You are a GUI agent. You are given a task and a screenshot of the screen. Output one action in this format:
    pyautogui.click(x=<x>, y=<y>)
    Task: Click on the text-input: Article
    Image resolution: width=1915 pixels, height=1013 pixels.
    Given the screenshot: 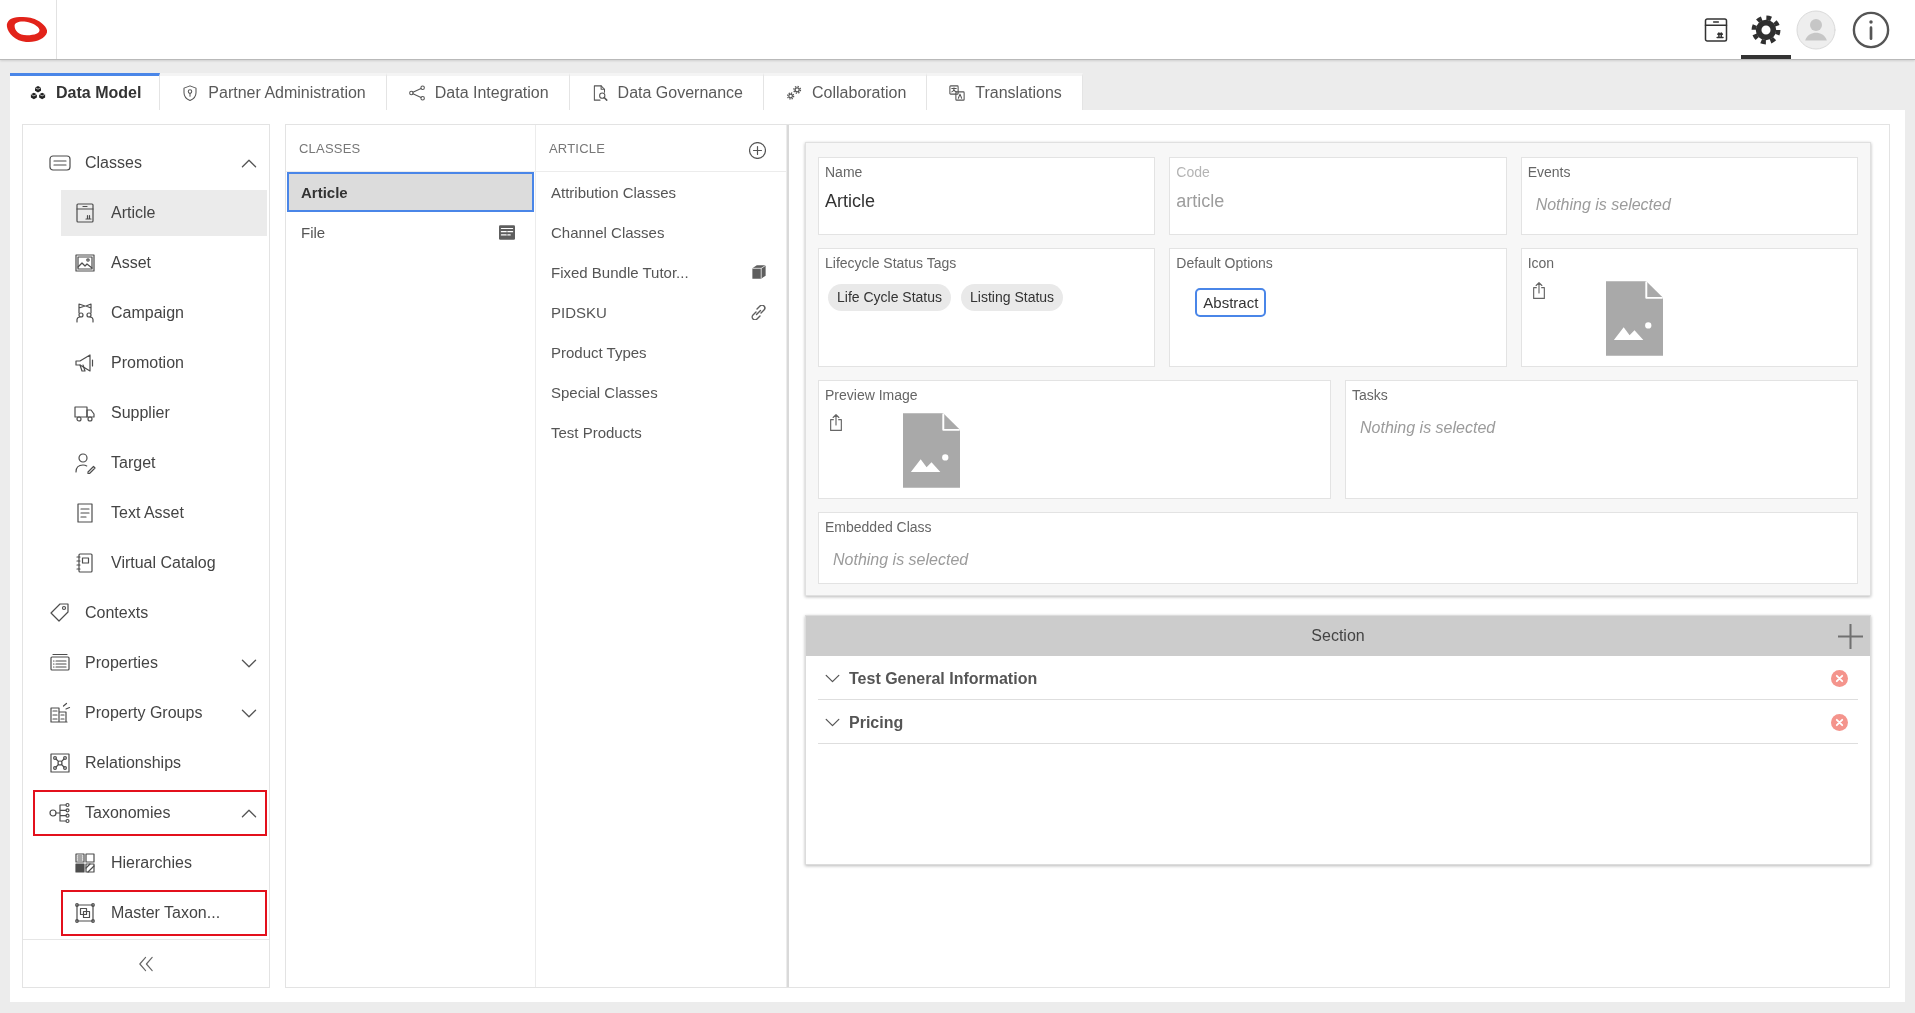 What is the action you would take?
    pyautogui.click(x=850, y=201)
    